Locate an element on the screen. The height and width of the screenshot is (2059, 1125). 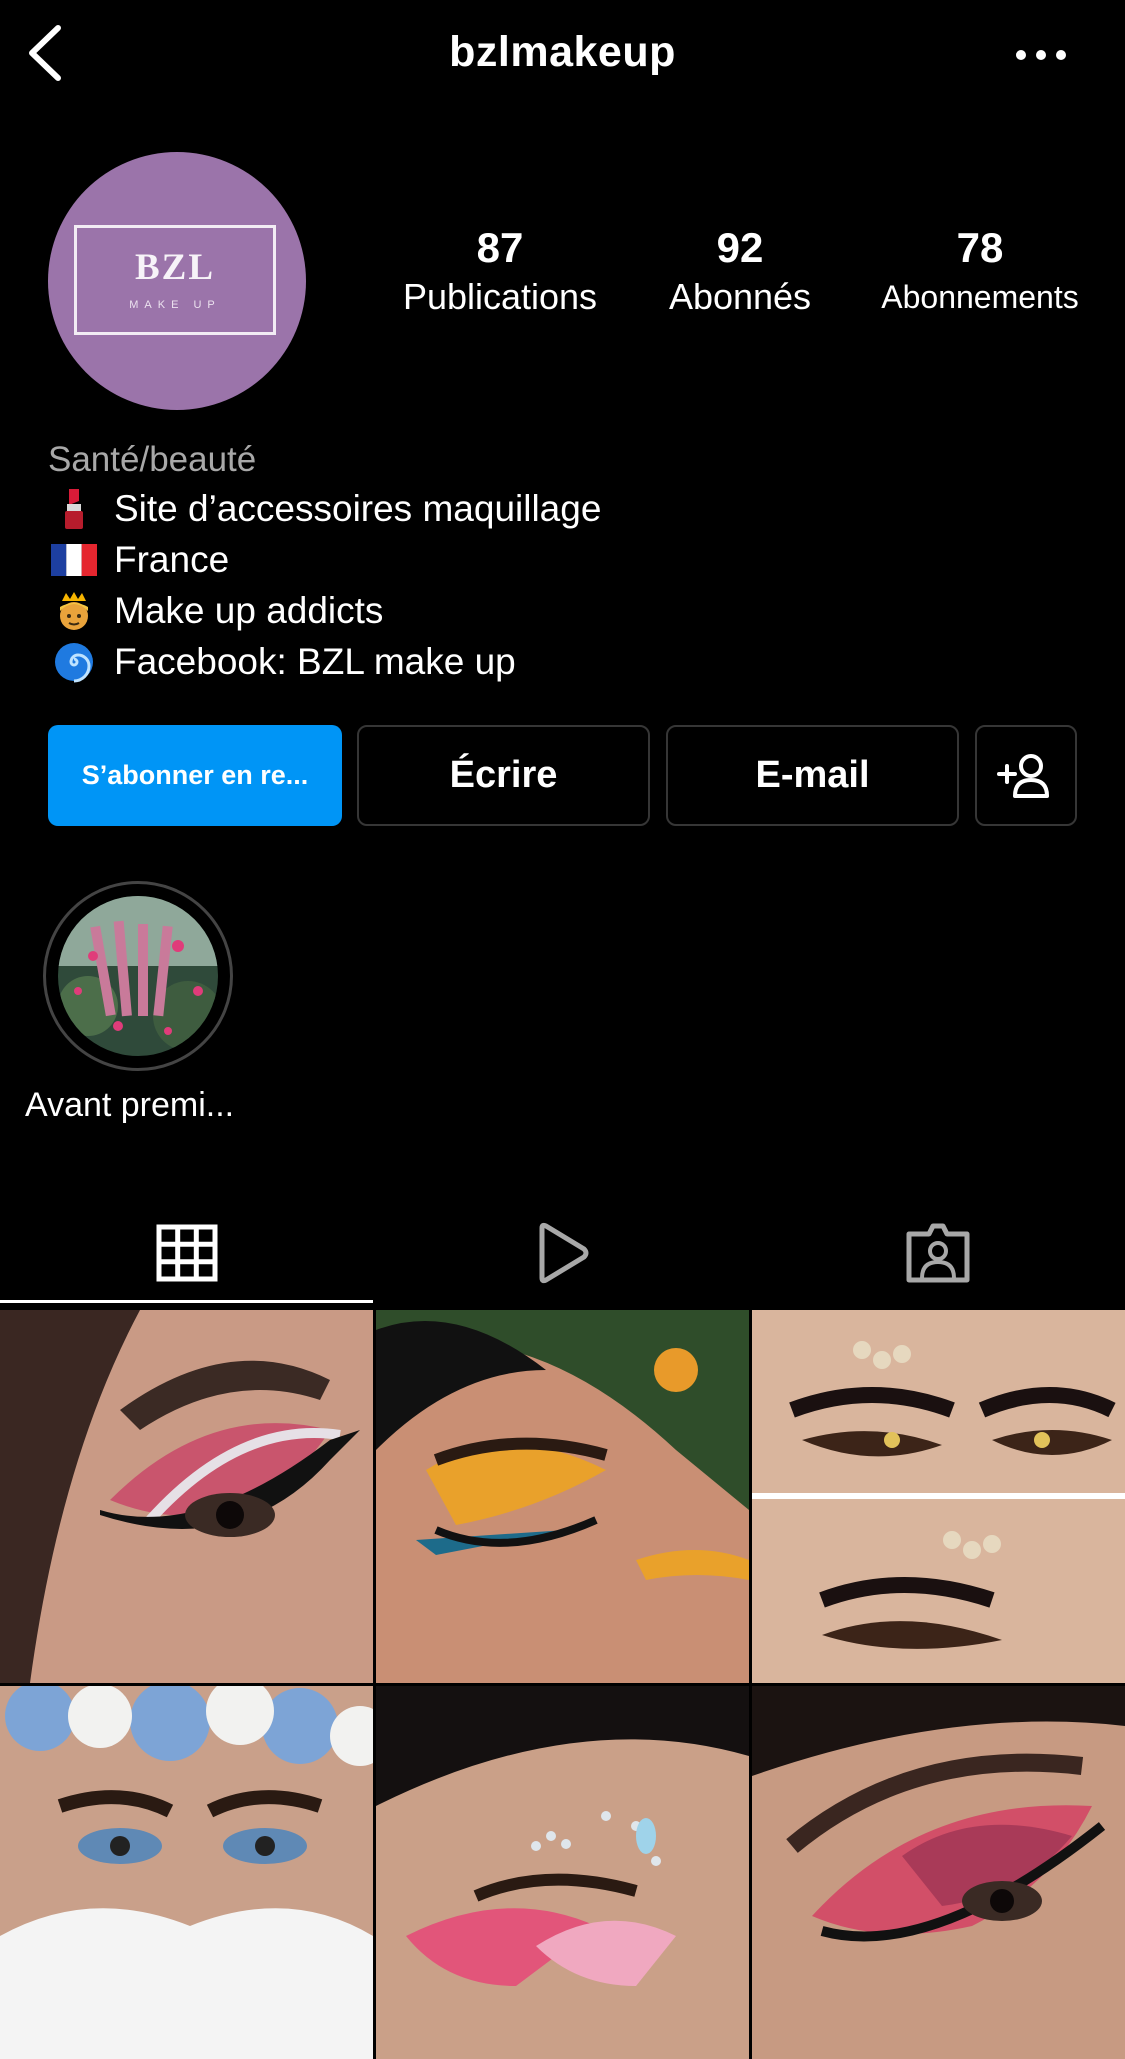
stat-followers: 92 Abonnés is located at coordinates (740, 271).